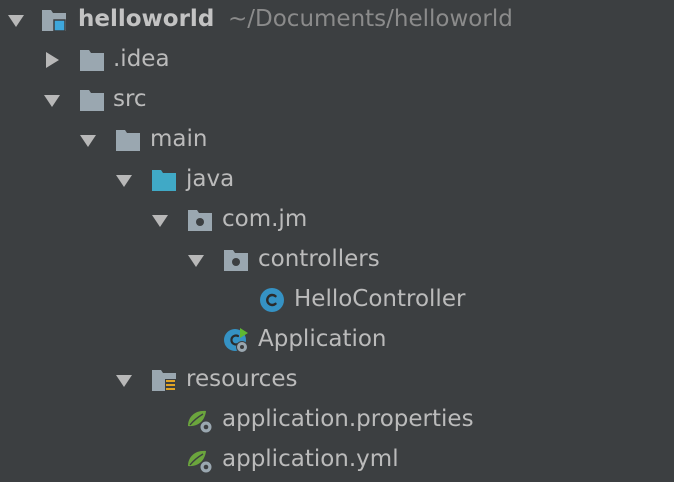 The width and height of the screenshot is (674, 482). Describe the element at coordinates (54, 21) in the screenshot. I see `module-folder-icon` at that location.